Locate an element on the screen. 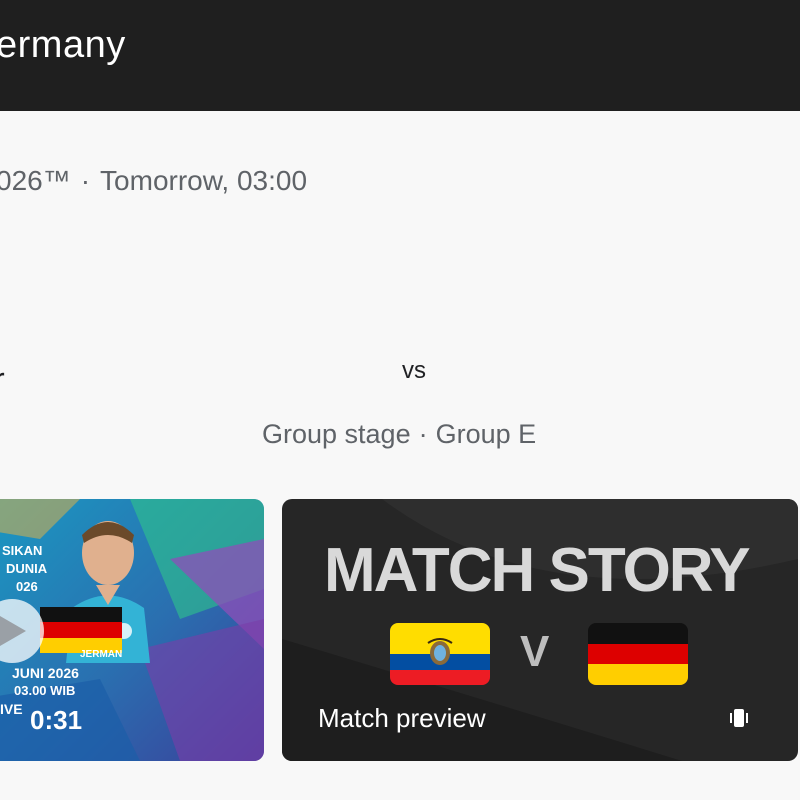  thumb-text-line: DUNIA is located at coordinates (27, 568).